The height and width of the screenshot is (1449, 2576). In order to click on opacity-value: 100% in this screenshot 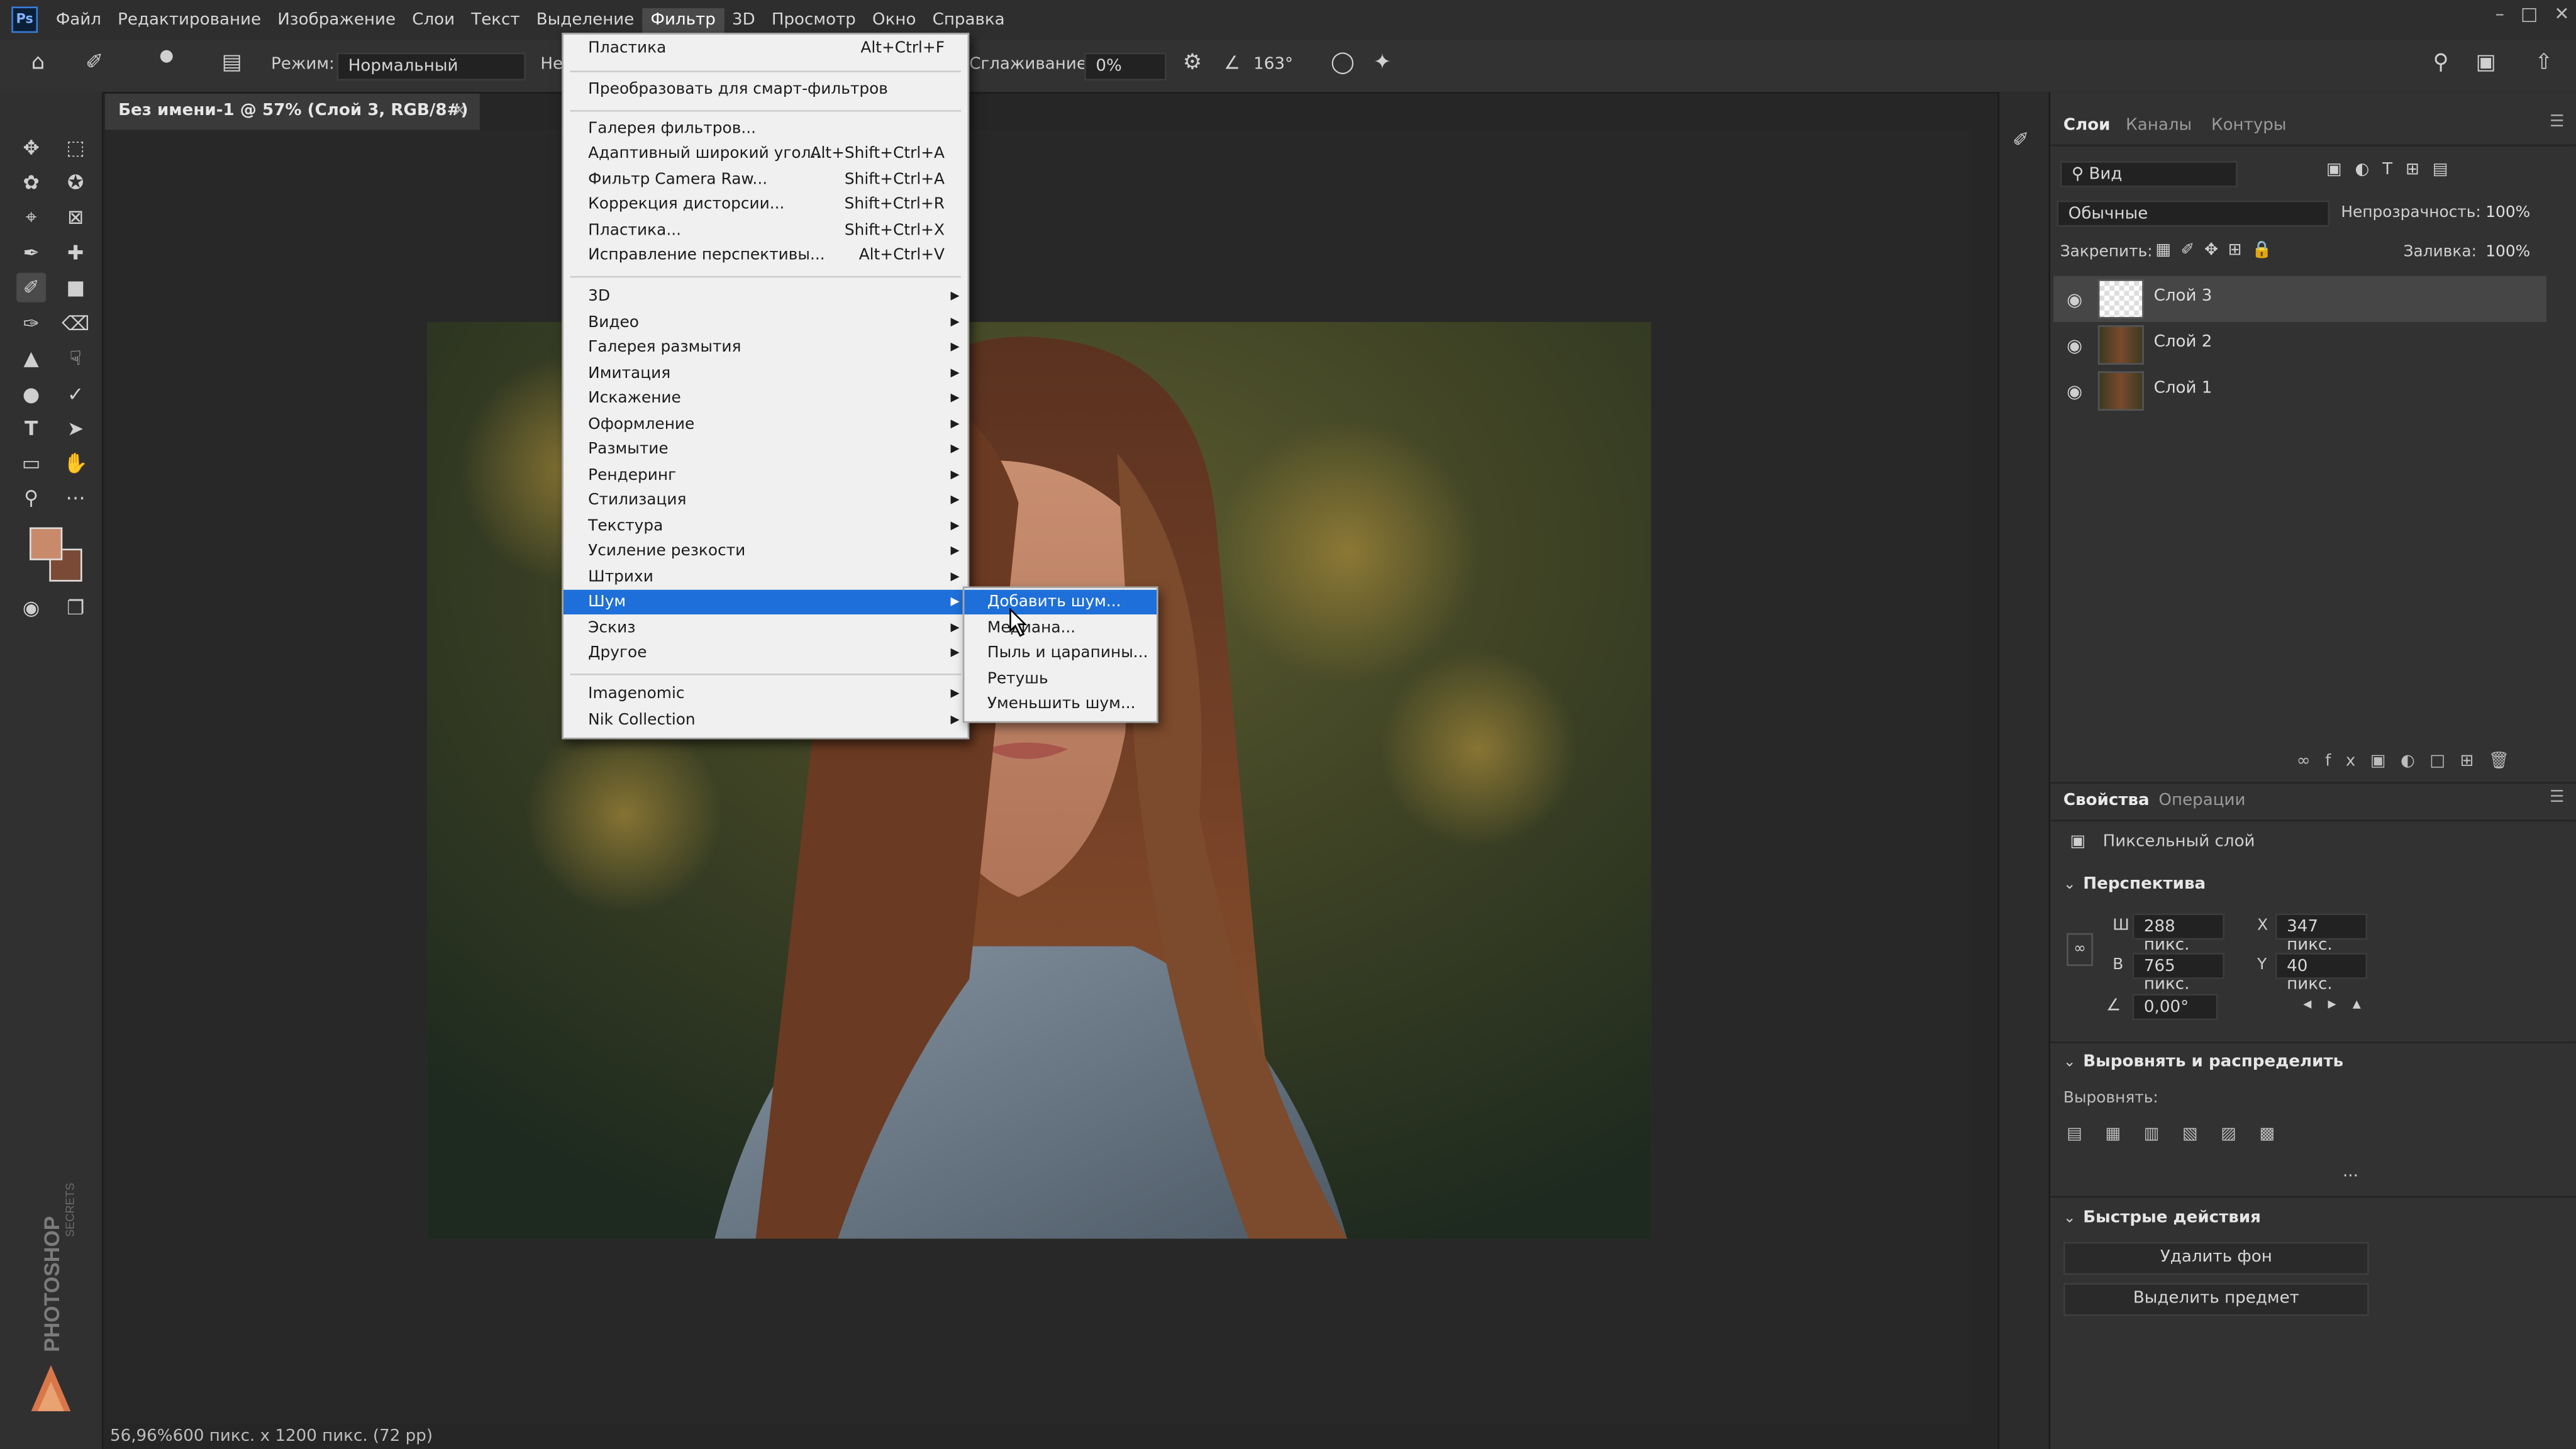, I will do `click(2507, 213)`.